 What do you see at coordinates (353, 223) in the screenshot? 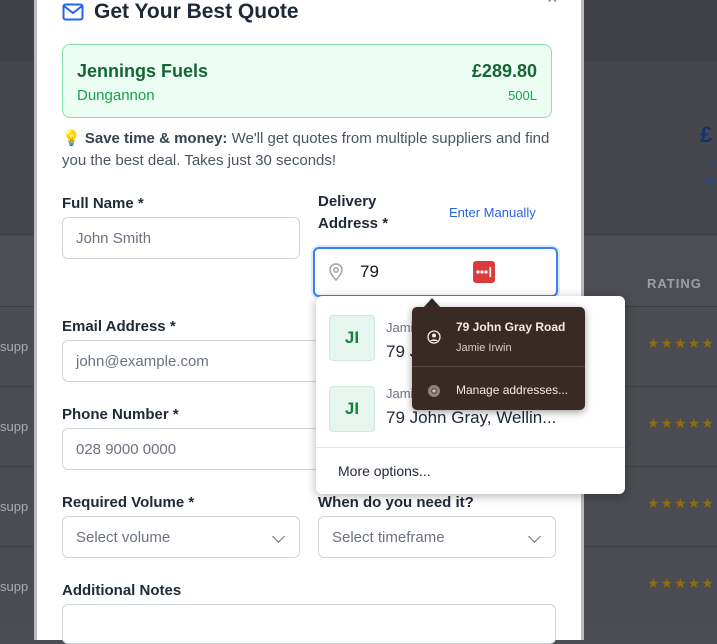
I see `delivery-label-line2: Address *` at bounding box center [353, 223].